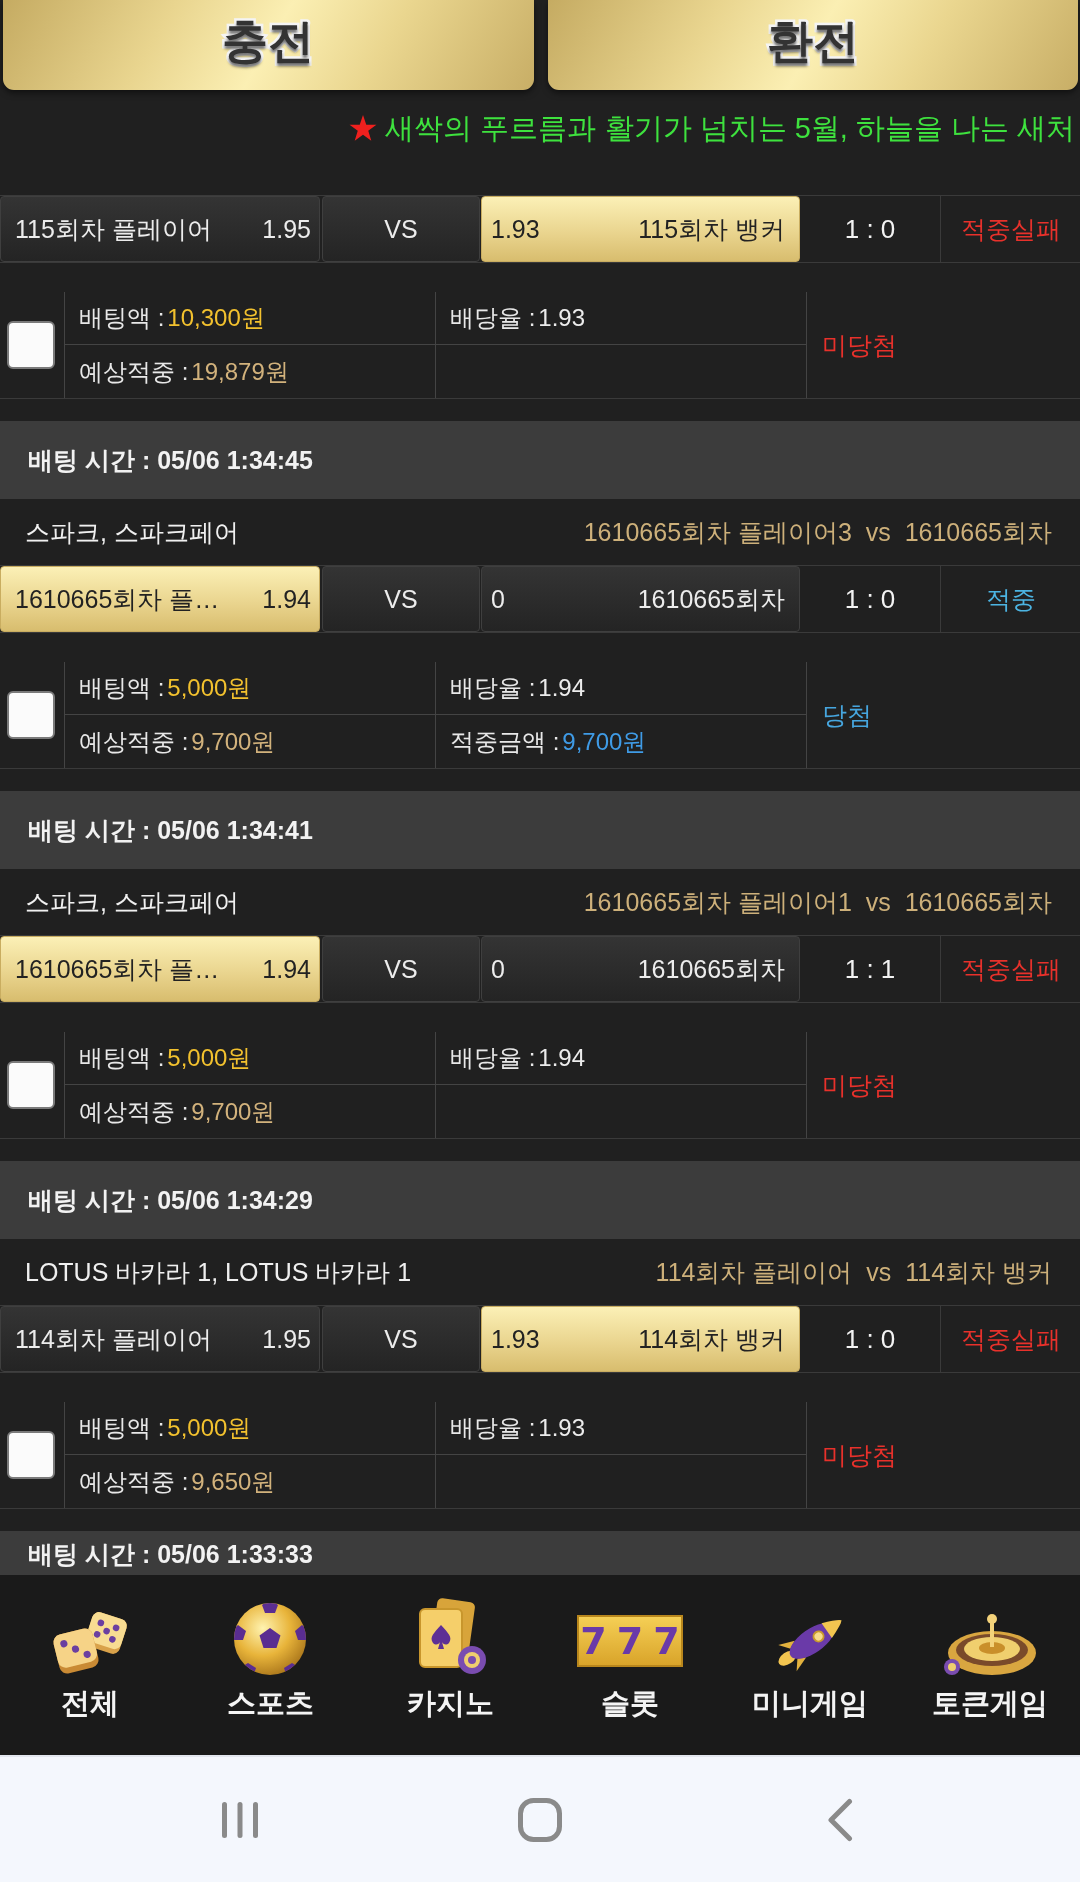 This screenshot has height=1882, width=1080. I want to click on token-game-tab: 토큰게임, so click(990, 1665).